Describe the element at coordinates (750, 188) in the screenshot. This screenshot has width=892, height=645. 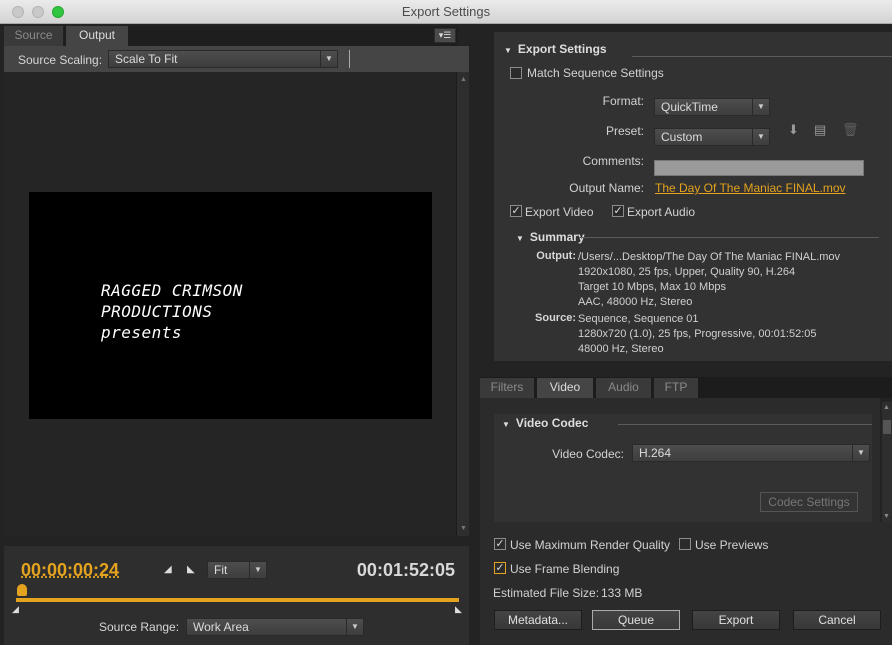
I see `output-name-link: The Day Of The Maniac FINAL.mov` at that location.